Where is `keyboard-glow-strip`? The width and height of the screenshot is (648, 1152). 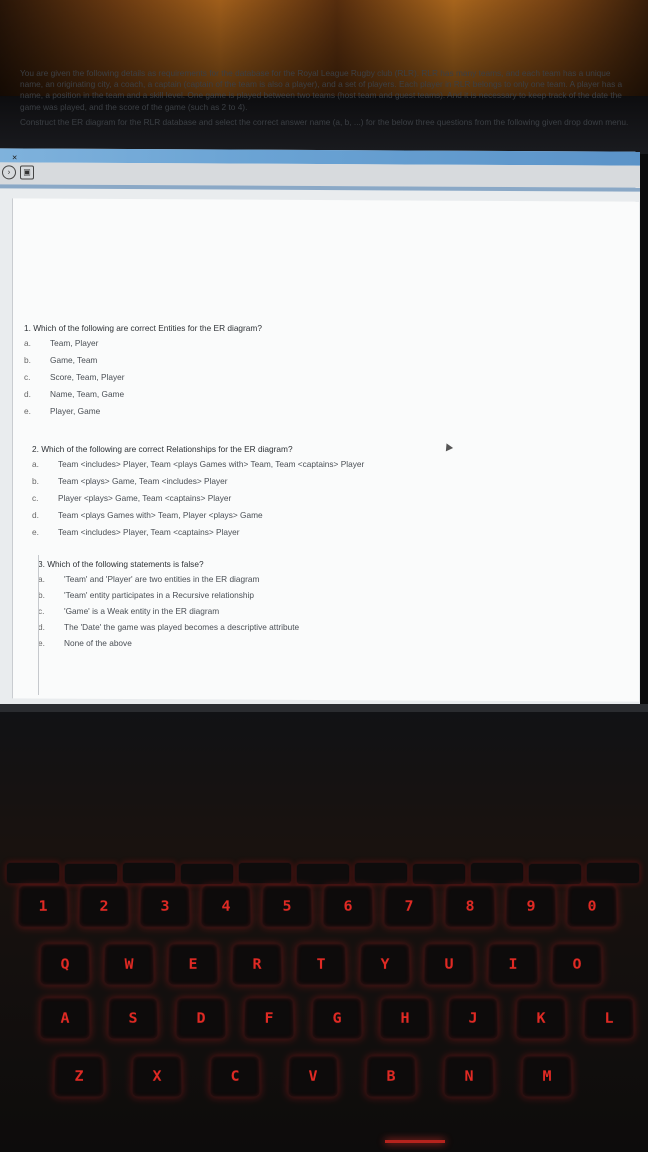
keyboard-glow-strip is located at coordinates (415, 1141).